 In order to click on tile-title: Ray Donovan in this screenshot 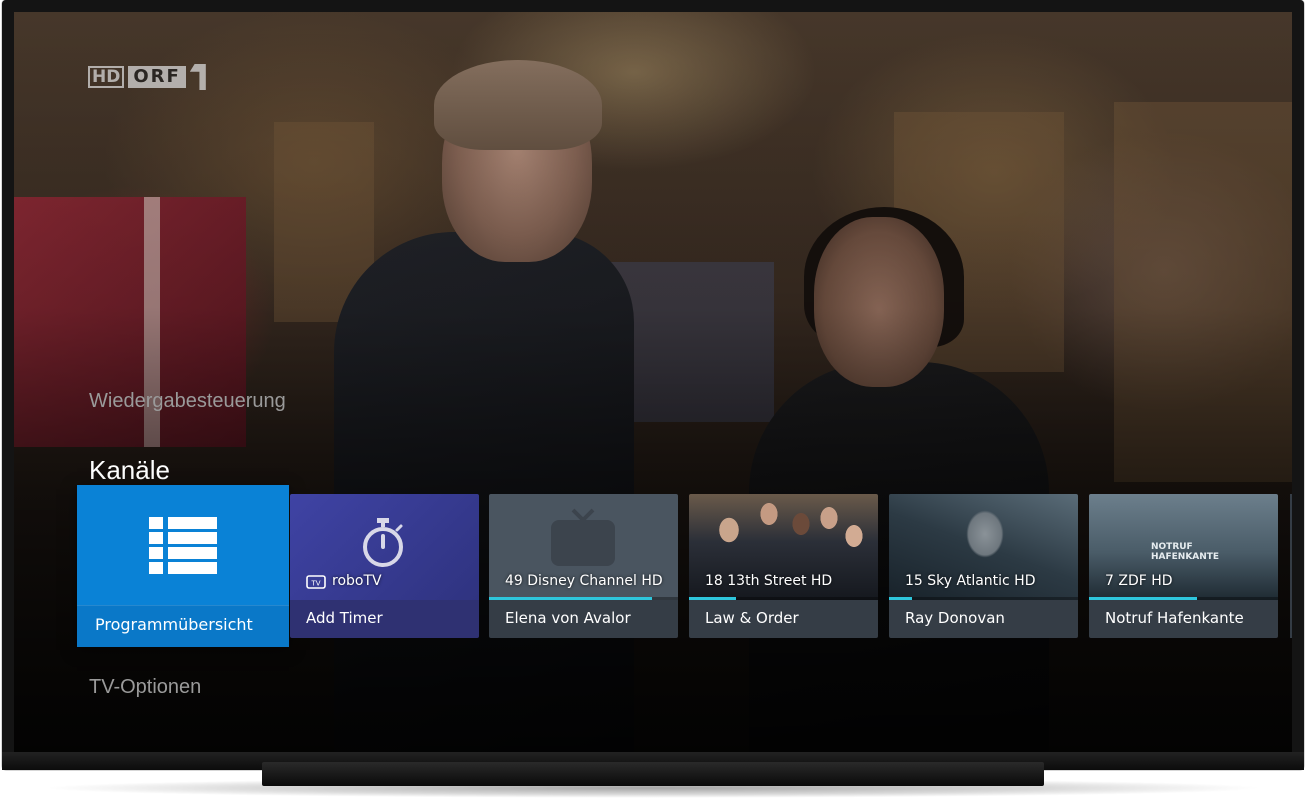, I will do `click(955, 618)`.